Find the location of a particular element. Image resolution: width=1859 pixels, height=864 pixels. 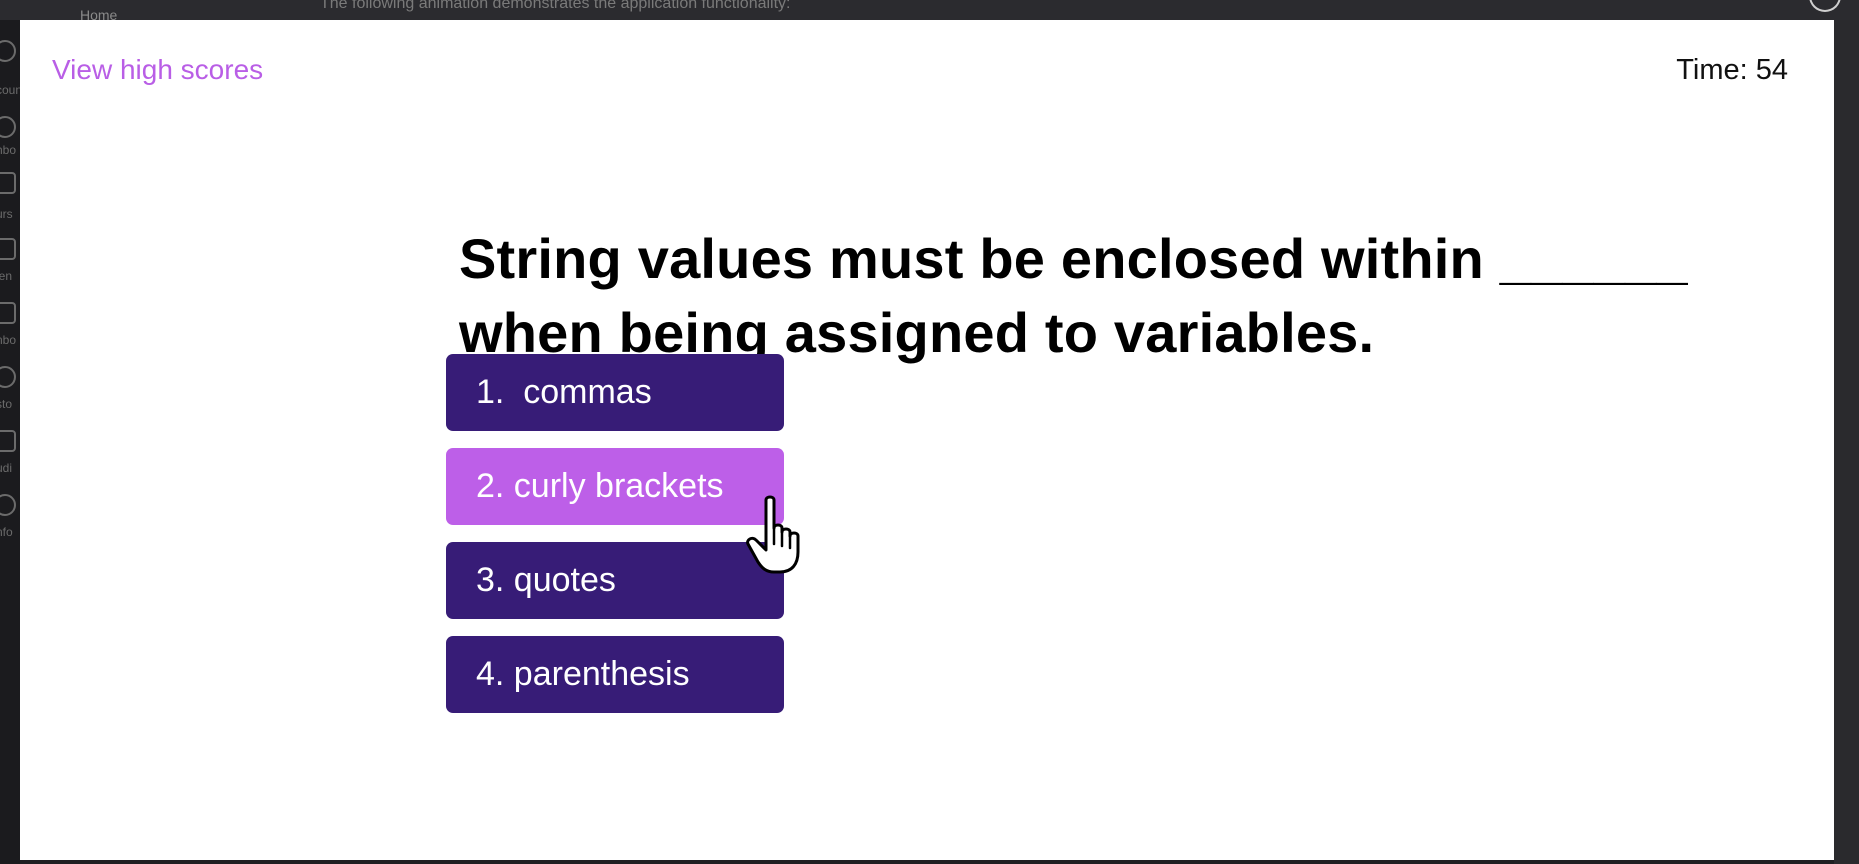

view-high-scores-link: View high scores is located at coordinates (157, 70).